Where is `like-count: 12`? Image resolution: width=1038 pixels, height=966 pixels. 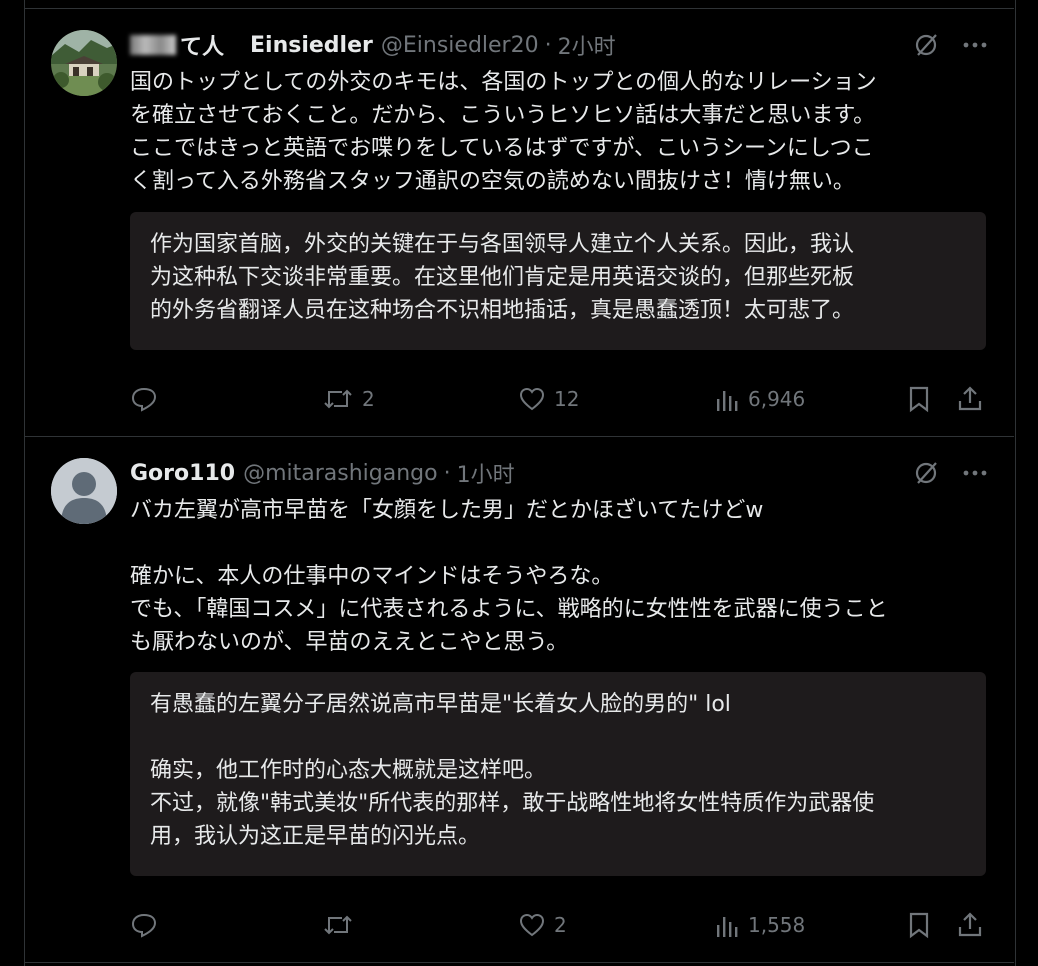
like-count: 12 is located at coordinates (567, 399).